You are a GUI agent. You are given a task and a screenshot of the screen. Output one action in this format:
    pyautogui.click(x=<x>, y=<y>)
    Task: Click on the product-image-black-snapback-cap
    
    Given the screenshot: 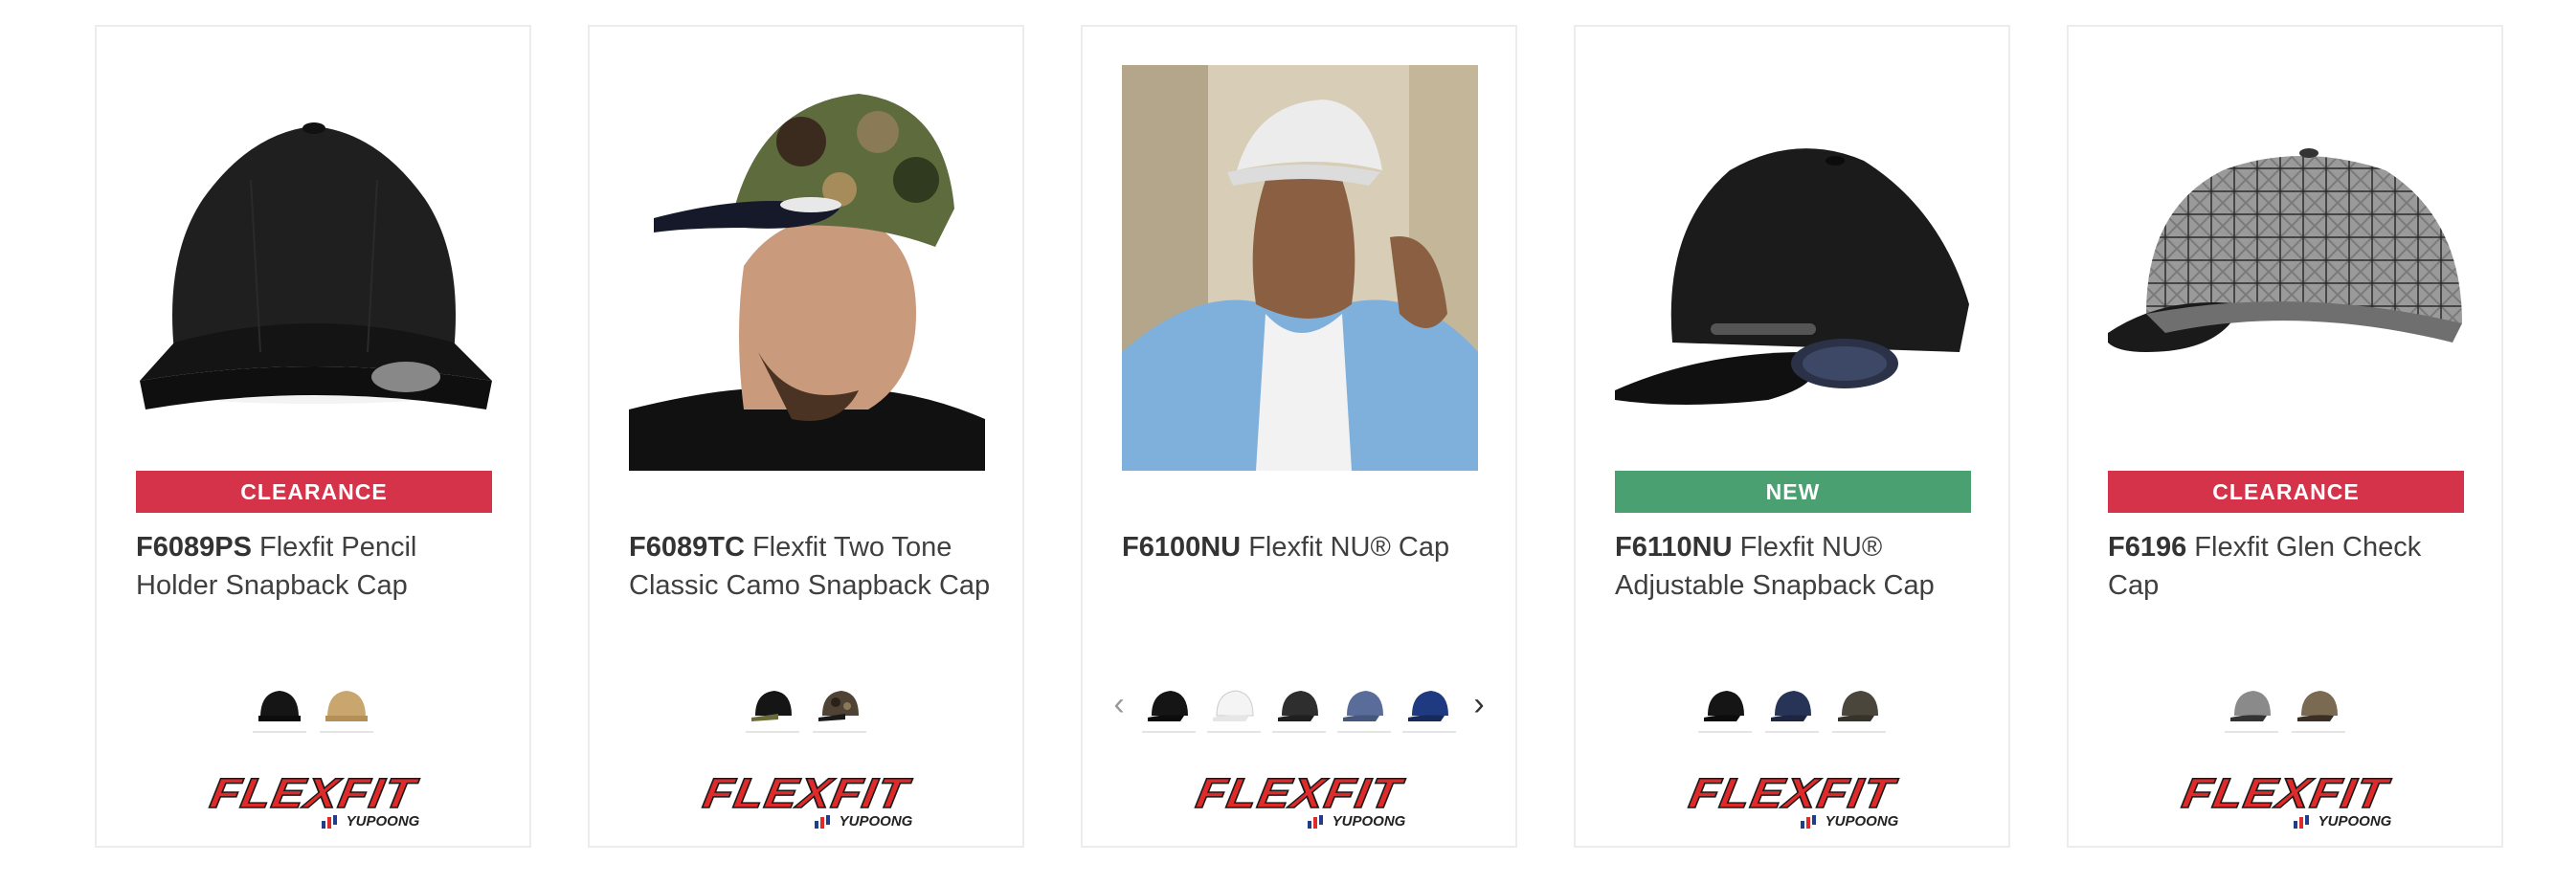 What is the action you would take?
    pyautogui.click(x=314, y=268)
    